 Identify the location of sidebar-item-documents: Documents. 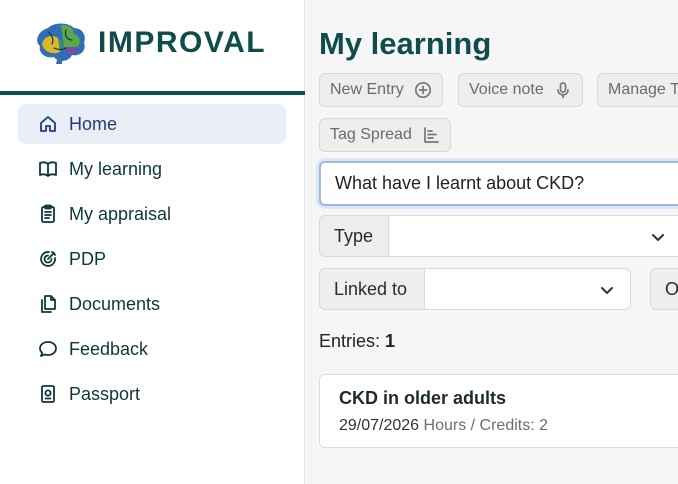
(152, 304).